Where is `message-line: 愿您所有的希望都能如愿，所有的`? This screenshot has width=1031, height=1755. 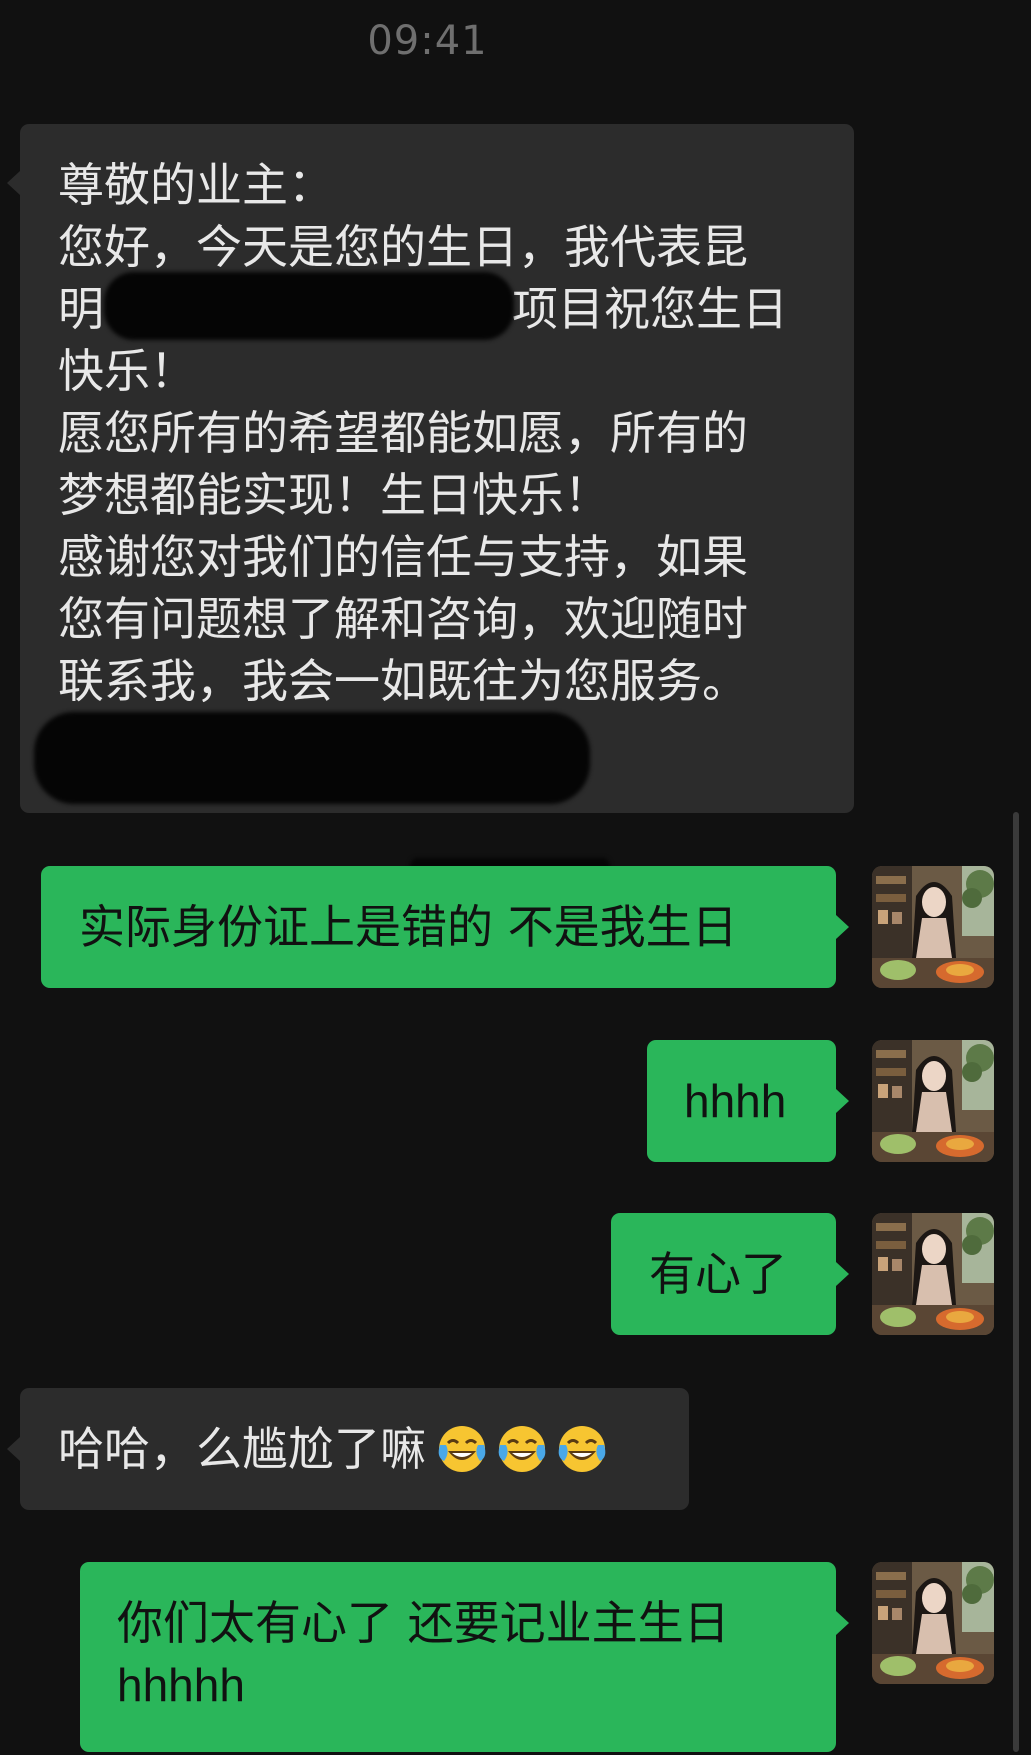
message-line: 愿您所有的希望都能如愿，所有的 is located at coordinates (403, 433).